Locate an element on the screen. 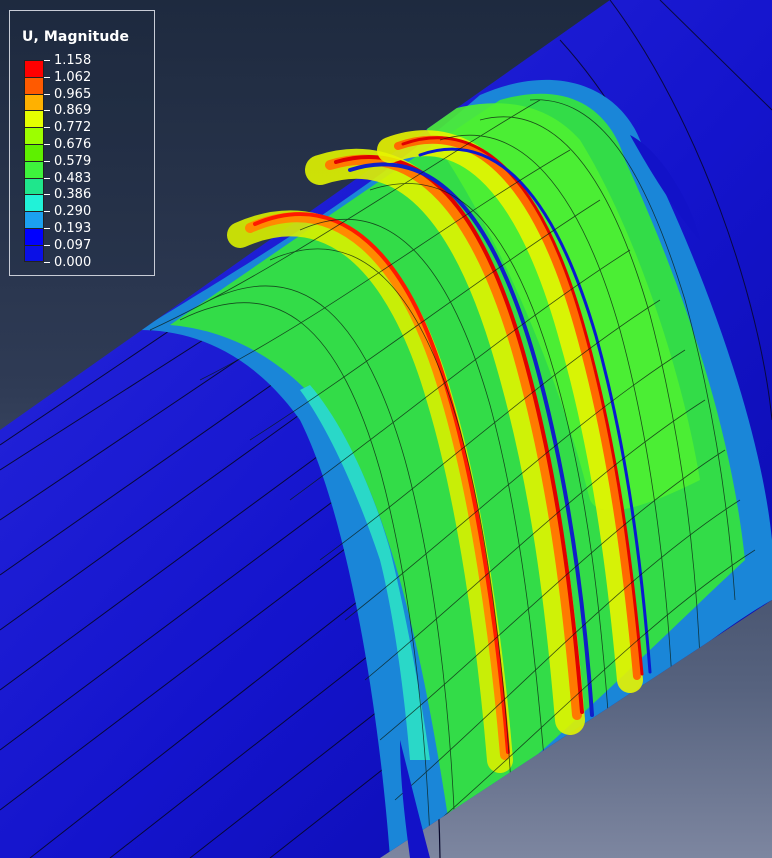 The height and width of the screenshot is (858, 772). legend-level-label: 0.386 is located at coordinates (73, 195).